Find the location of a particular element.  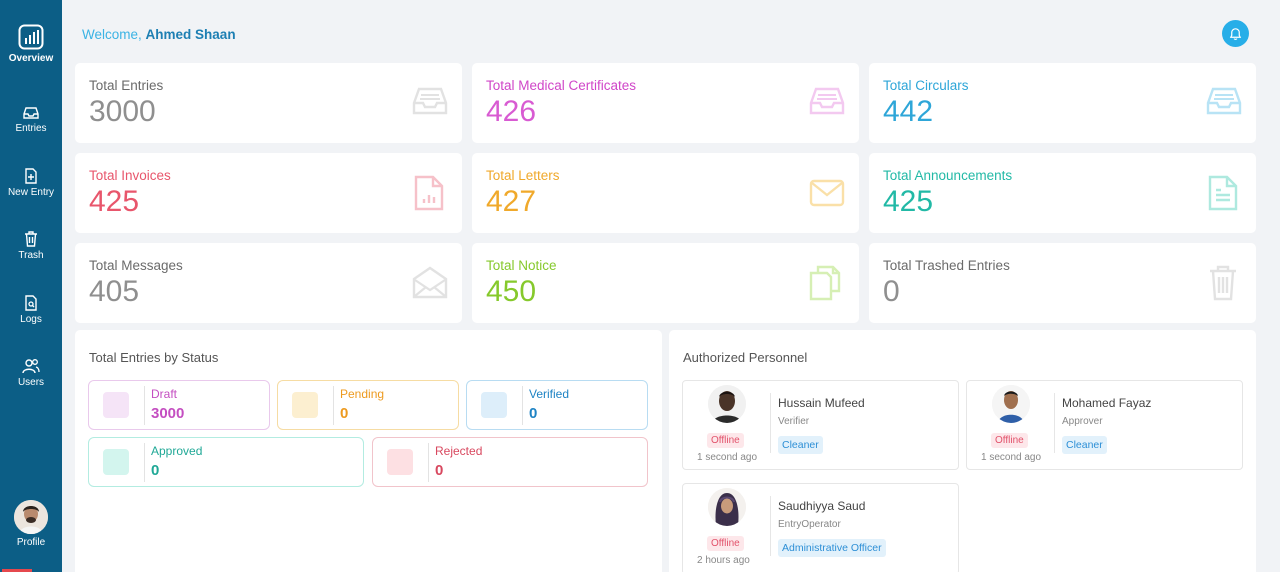

stat-card-invoices: Total Invoices 425 is located at coordinates (268, 193).